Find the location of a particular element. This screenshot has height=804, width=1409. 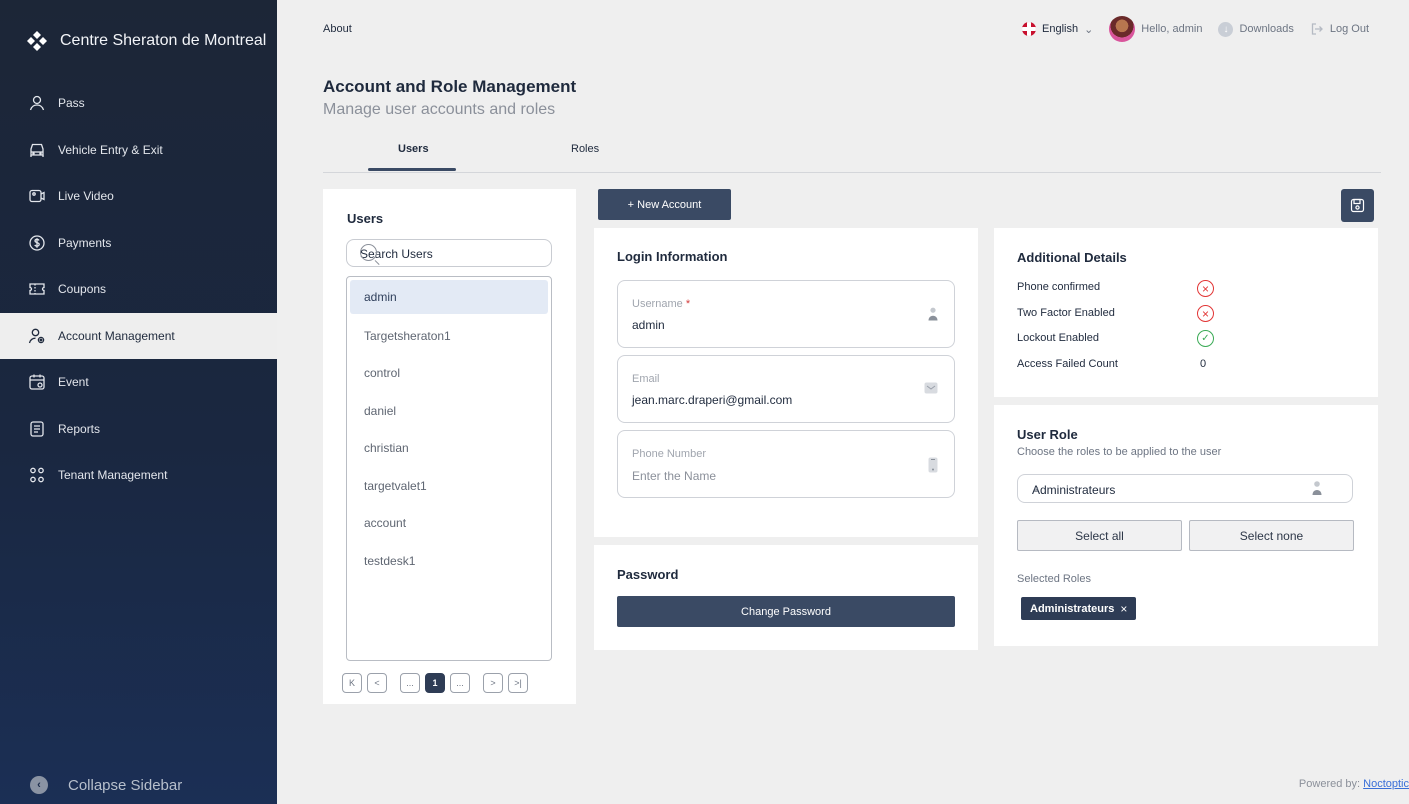

tab-users: Users is located at coordinates (413, 149).